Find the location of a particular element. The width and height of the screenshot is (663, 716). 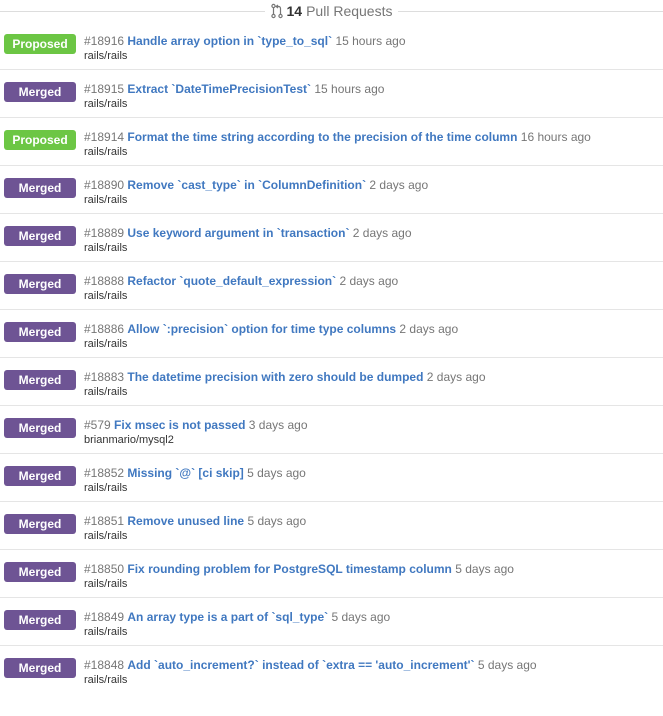

pull-request-number: #579 is located at coordinates (97, 425).